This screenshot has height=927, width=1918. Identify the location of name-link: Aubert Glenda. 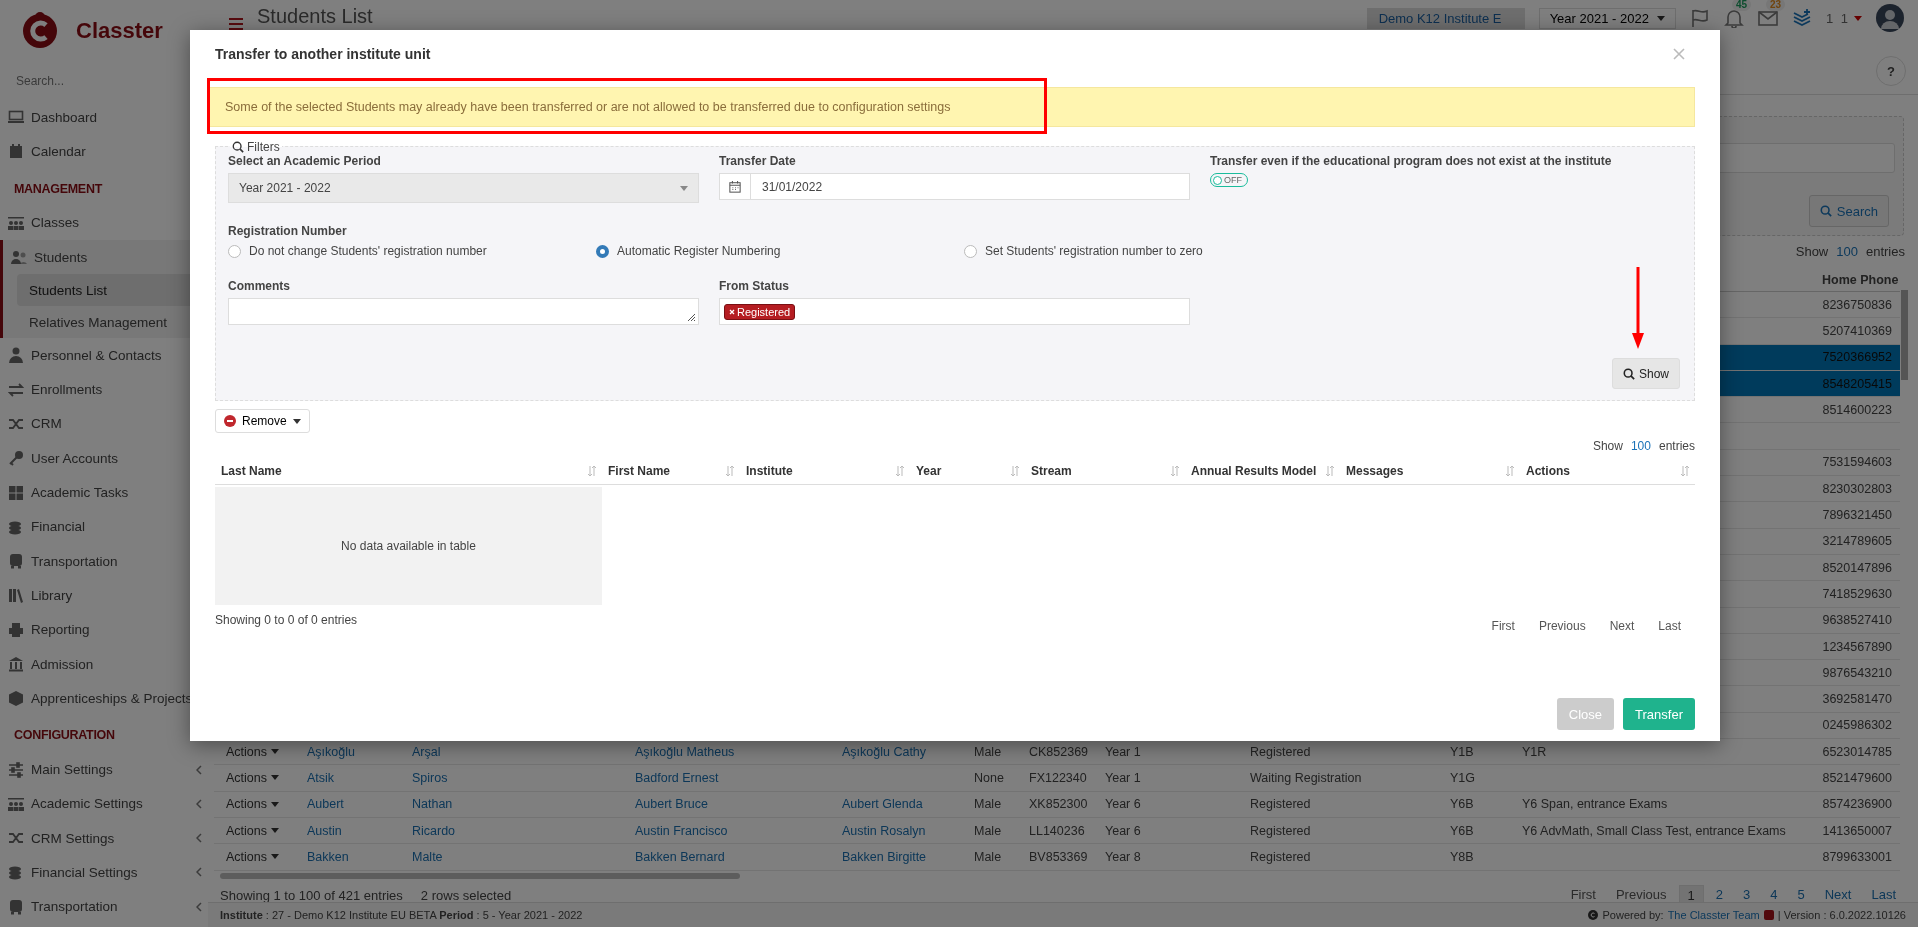
(896, 804).